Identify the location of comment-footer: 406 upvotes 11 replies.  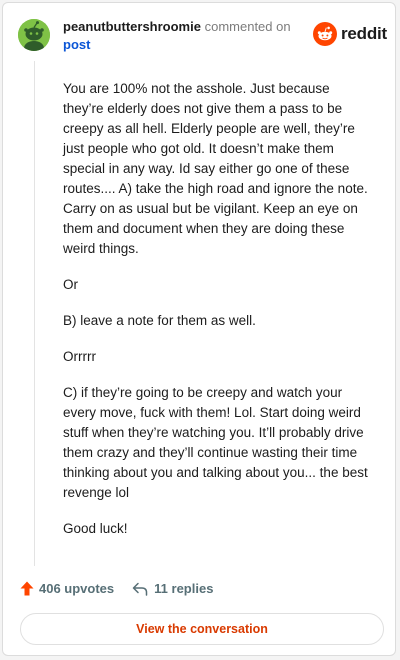
(116, 588).